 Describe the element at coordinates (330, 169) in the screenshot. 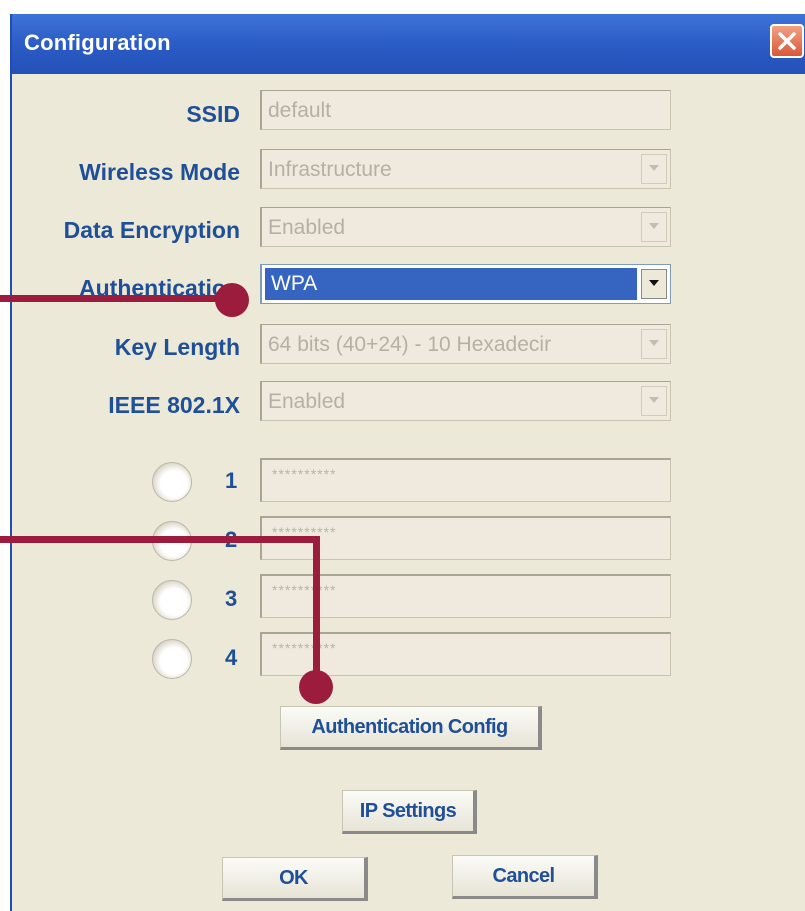

I see `wireless-mode-value: Infrastructure` at that location.